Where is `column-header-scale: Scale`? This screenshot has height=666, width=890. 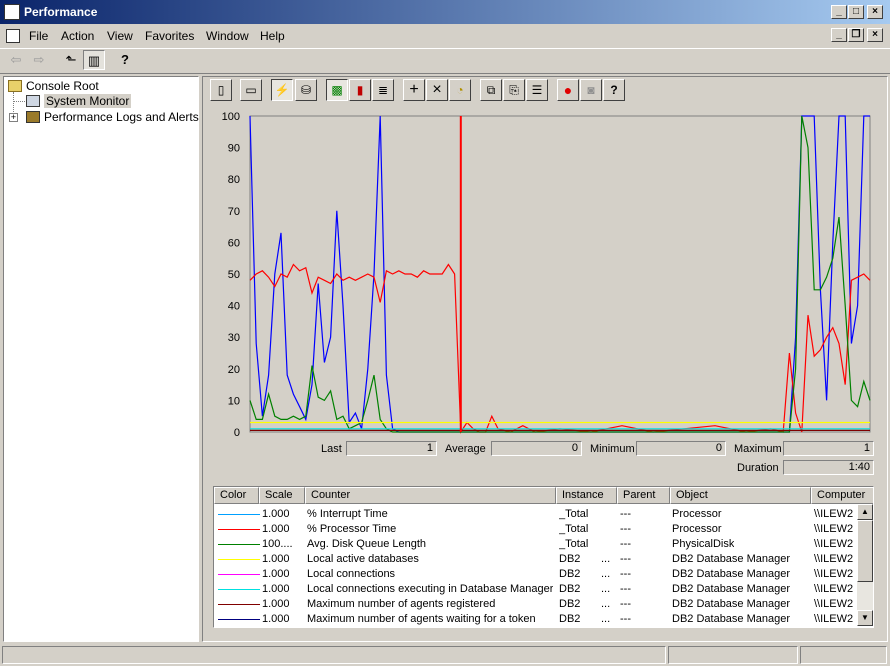 column-header-scale: Scale is located at coordinates (282, 495).